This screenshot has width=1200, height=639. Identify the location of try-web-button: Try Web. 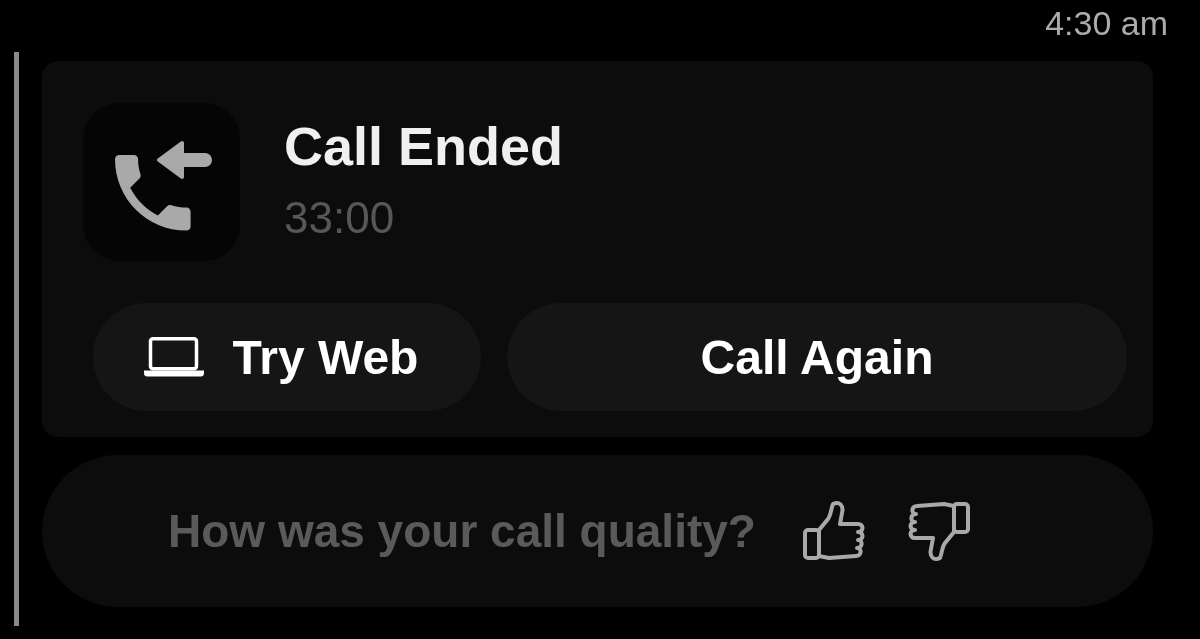
(287, 357).